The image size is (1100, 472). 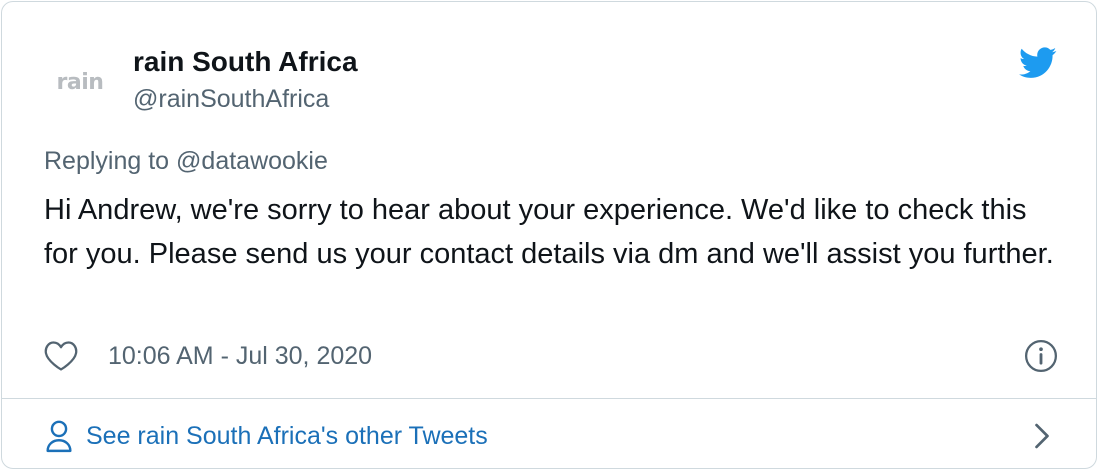 What do you see at coordinates (287, 435) in the screenshot?
I see `see-other-tweets-label: See rain South Africa's other Tweets` at bounding box center [287, 435].